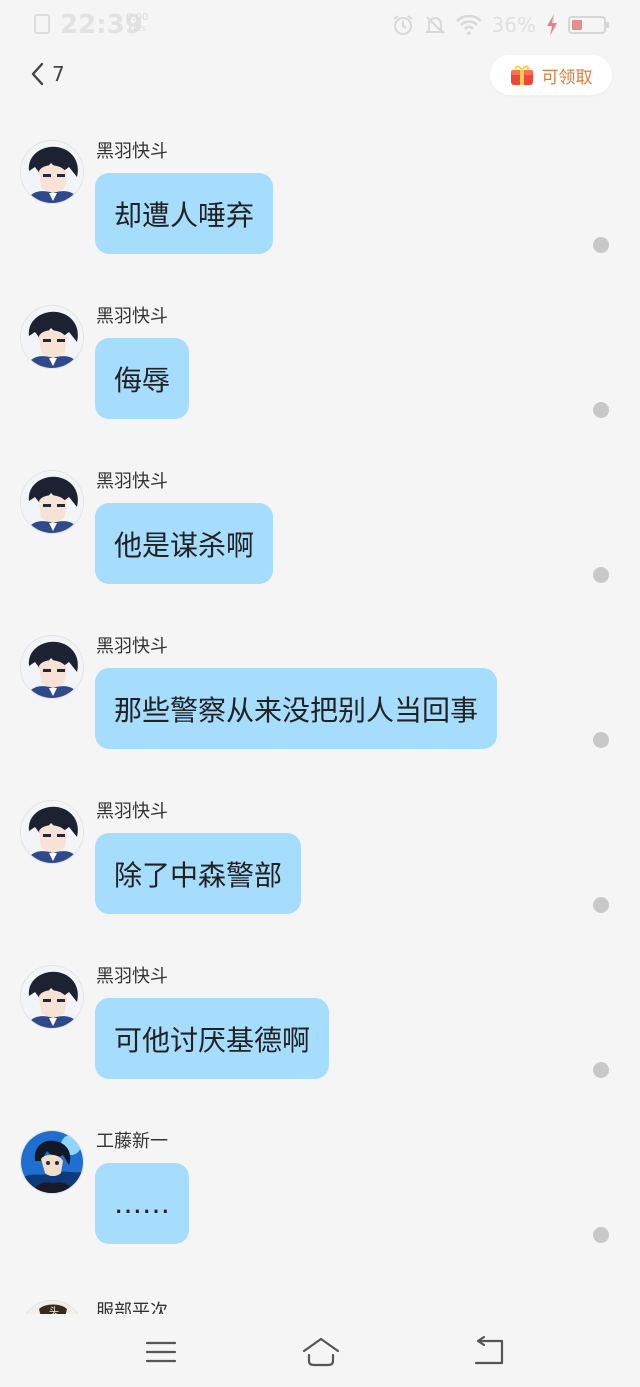  I want to click on back-button: 7, so click(47, 74).